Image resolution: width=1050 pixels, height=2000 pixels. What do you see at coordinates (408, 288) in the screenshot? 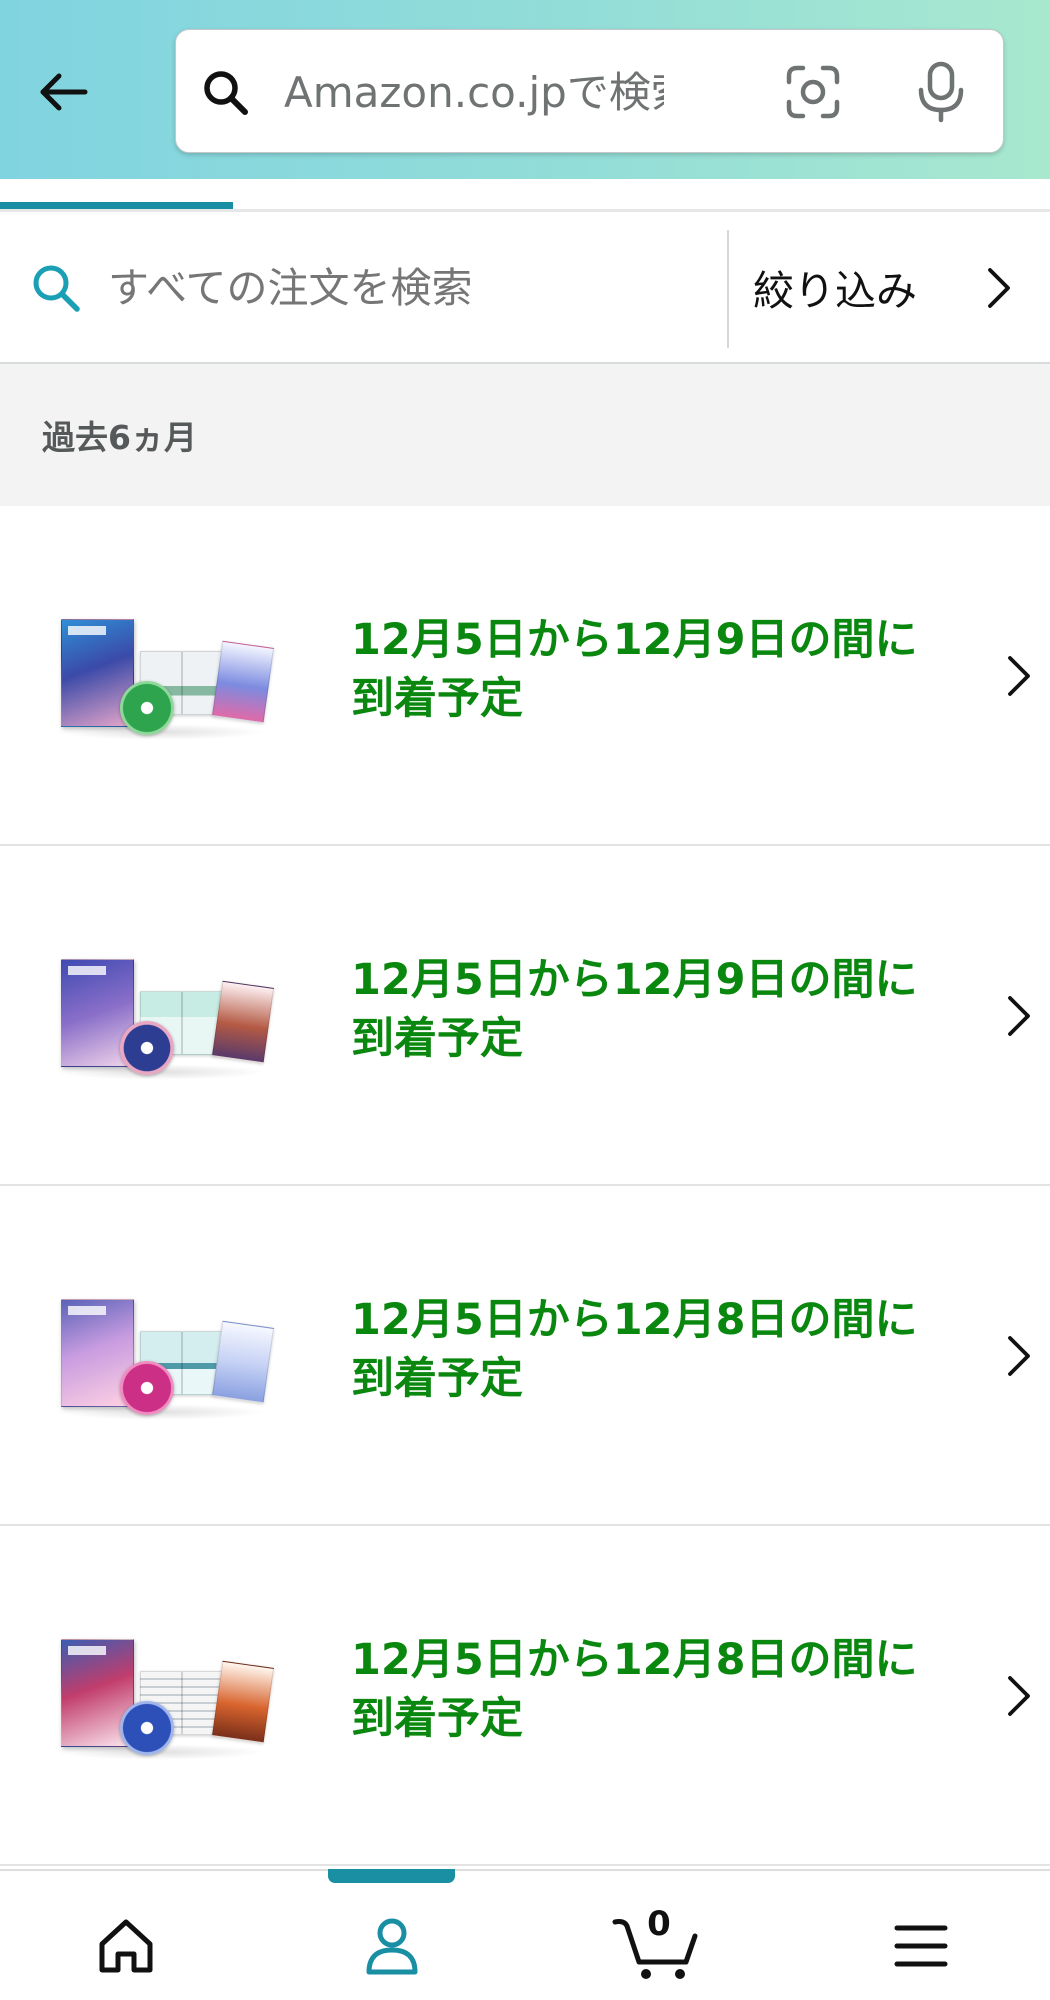
I see `order-search-input` at bounding box center [408, 288].